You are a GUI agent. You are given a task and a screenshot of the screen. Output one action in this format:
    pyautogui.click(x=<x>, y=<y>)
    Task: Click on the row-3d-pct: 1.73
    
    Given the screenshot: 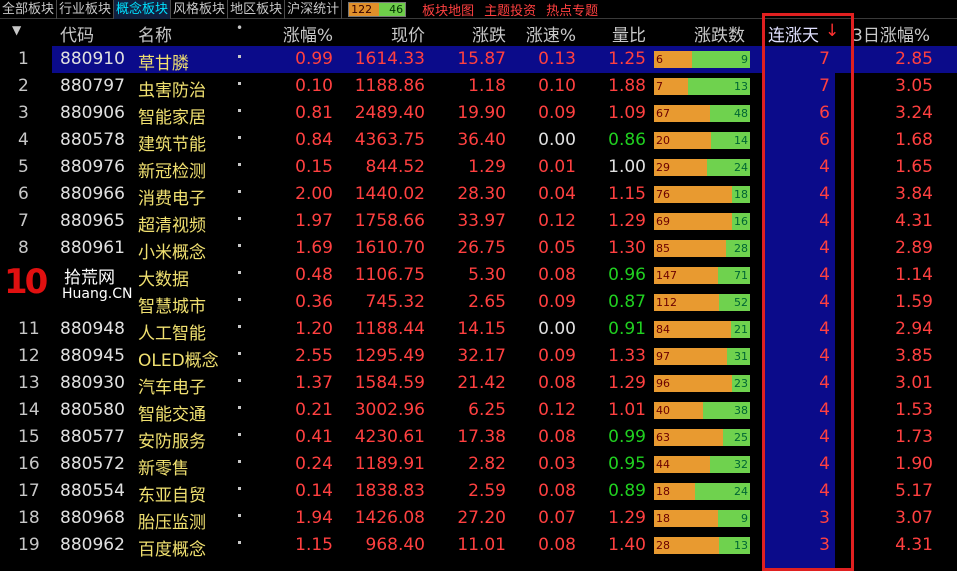 What is the action you would take?
    pyautogui.click(x=914, y=437)
    